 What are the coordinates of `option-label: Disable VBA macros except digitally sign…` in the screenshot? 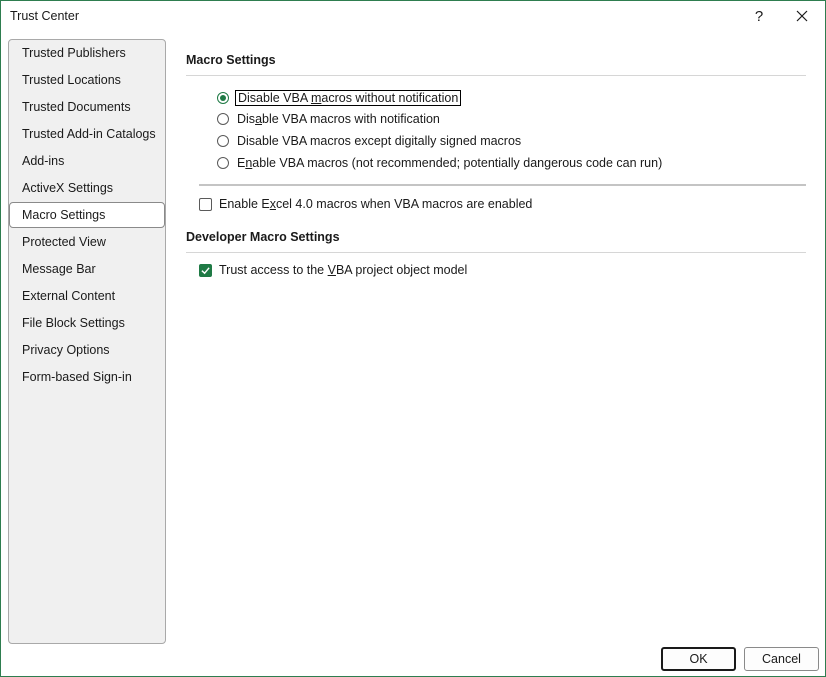 It's located at (379, 141).